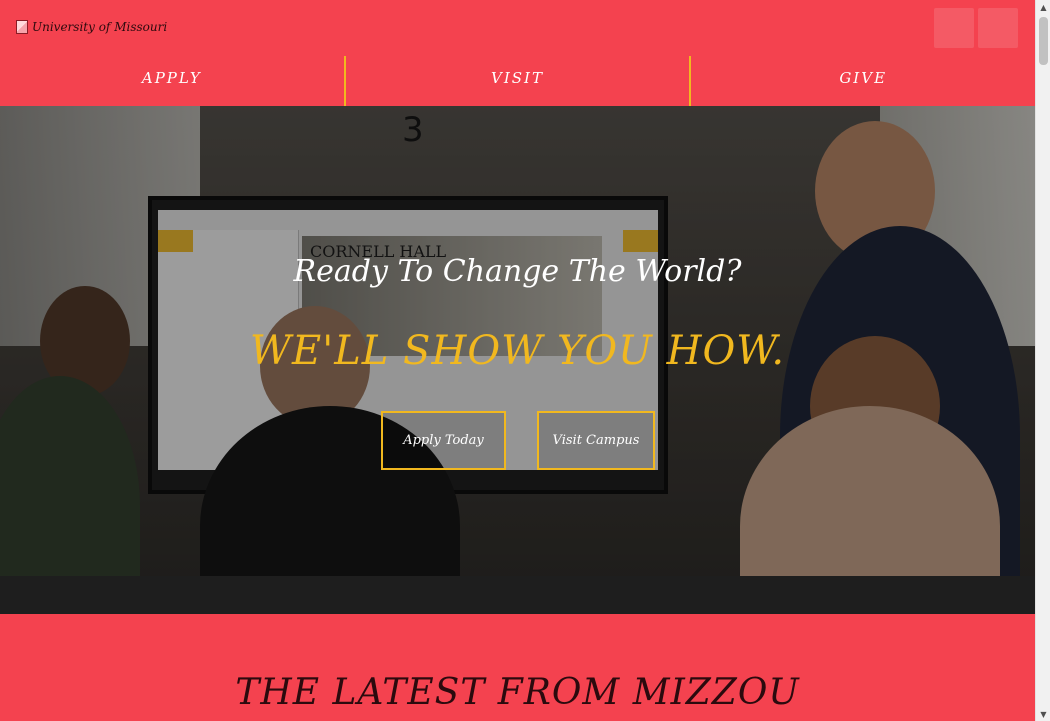 This screenshot has width=1050, height=721. What do you see at coordinates (1042, 360) in the screenshot?
I see `page-scrollbar: ▲ ▼` at bounding box center [1042, 360].